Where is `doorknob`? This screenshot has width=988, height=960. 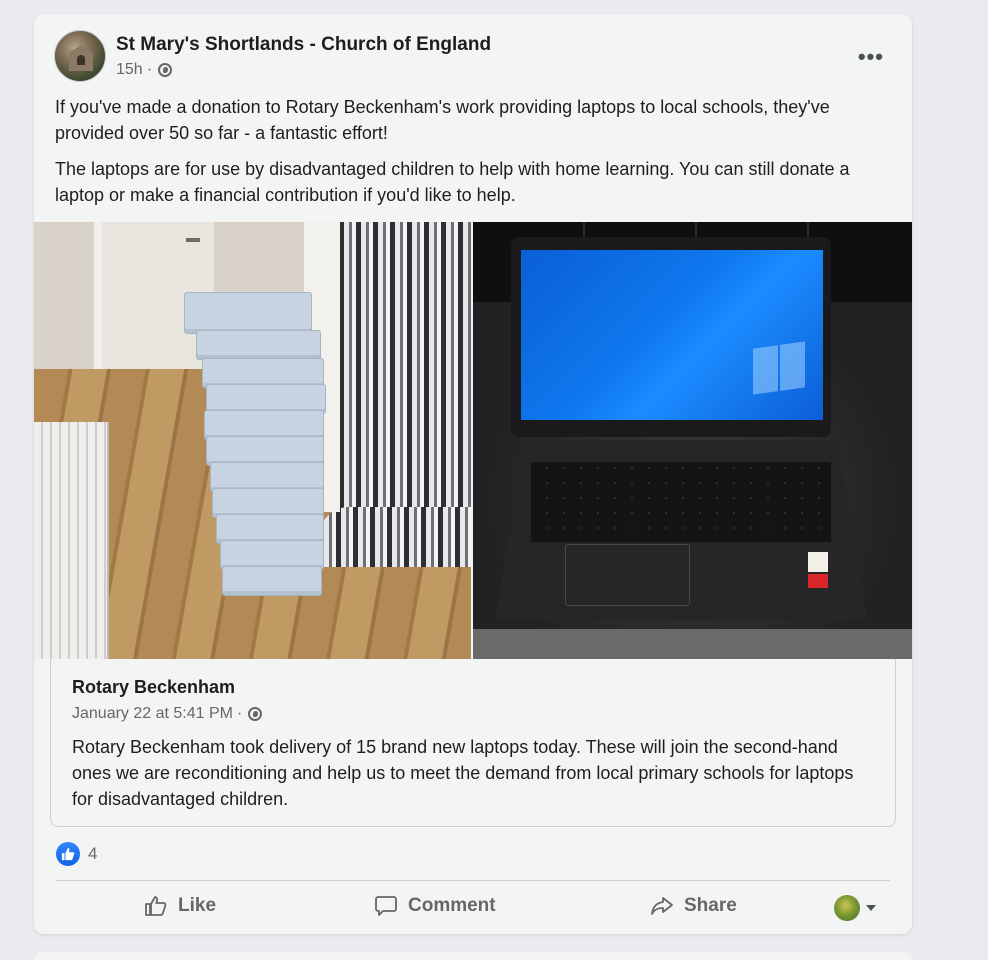 doorknob is located at coordinates (193, 240).